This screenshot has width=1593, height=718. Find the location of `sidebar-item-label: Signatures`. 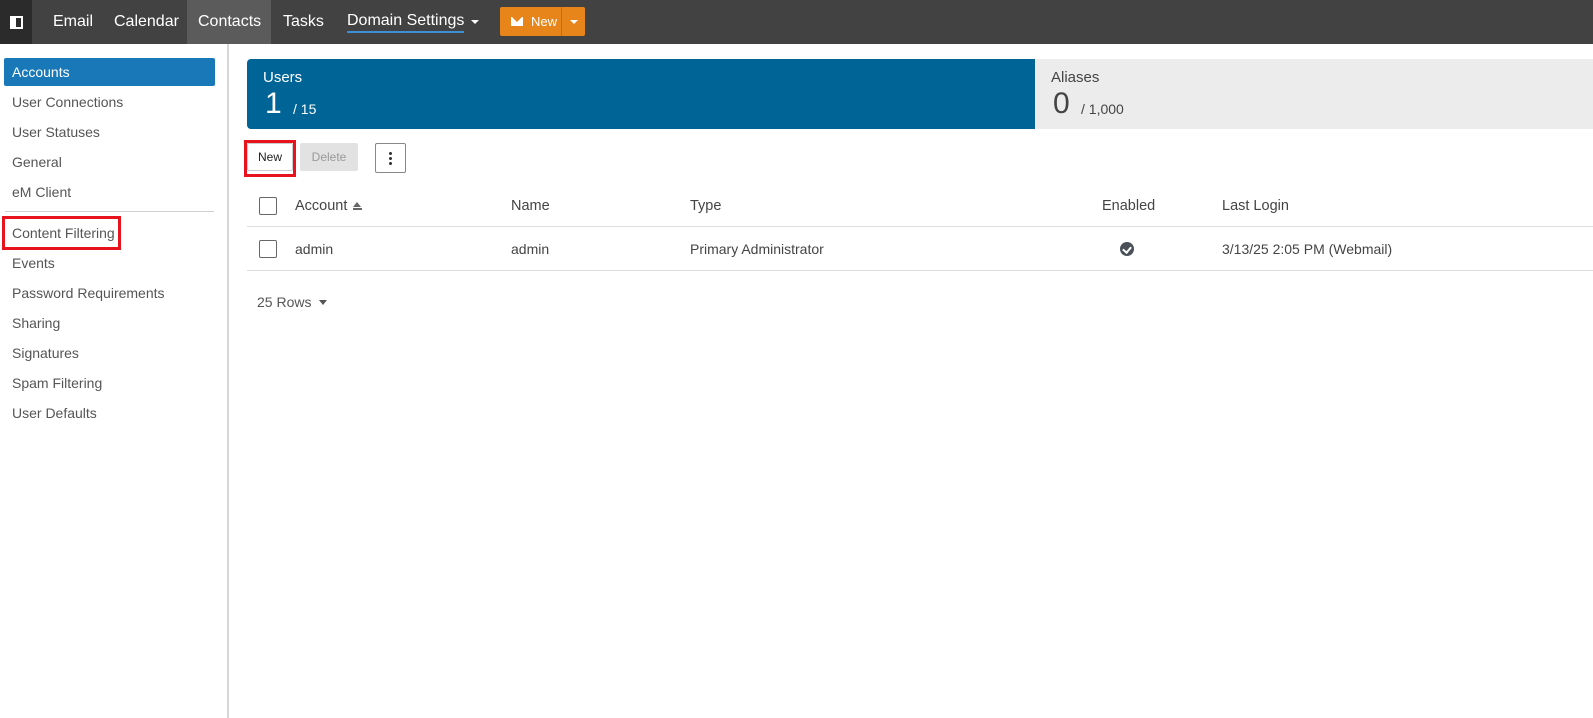

sidebar-item-label: Signatures is located at coordinates (45, 353).